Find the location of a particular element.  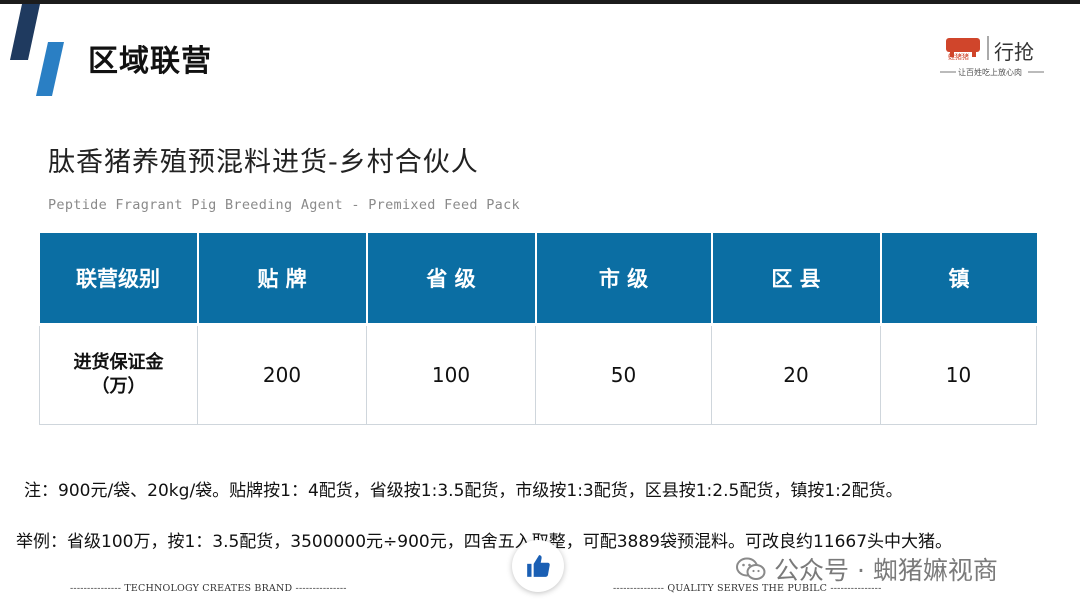

value-cell-city: 50 is located at coordinates (623, 374).